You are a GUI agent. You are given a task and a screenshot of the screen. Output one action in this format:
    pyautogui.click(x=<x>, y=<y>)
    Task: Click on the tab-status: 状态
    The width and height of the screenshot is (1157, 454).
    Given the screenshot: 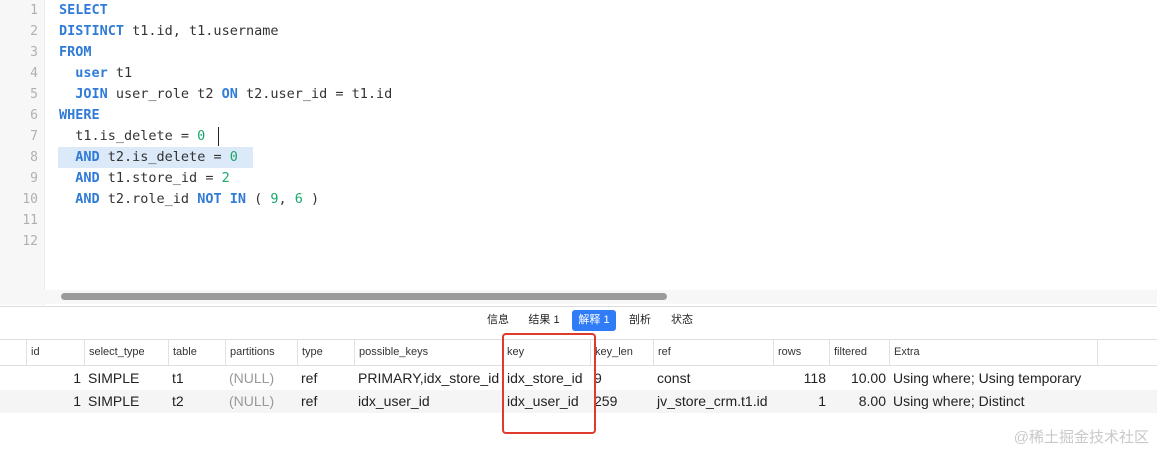 What is the action you would take?
    pyautogui.click(x=682, y=320)
    